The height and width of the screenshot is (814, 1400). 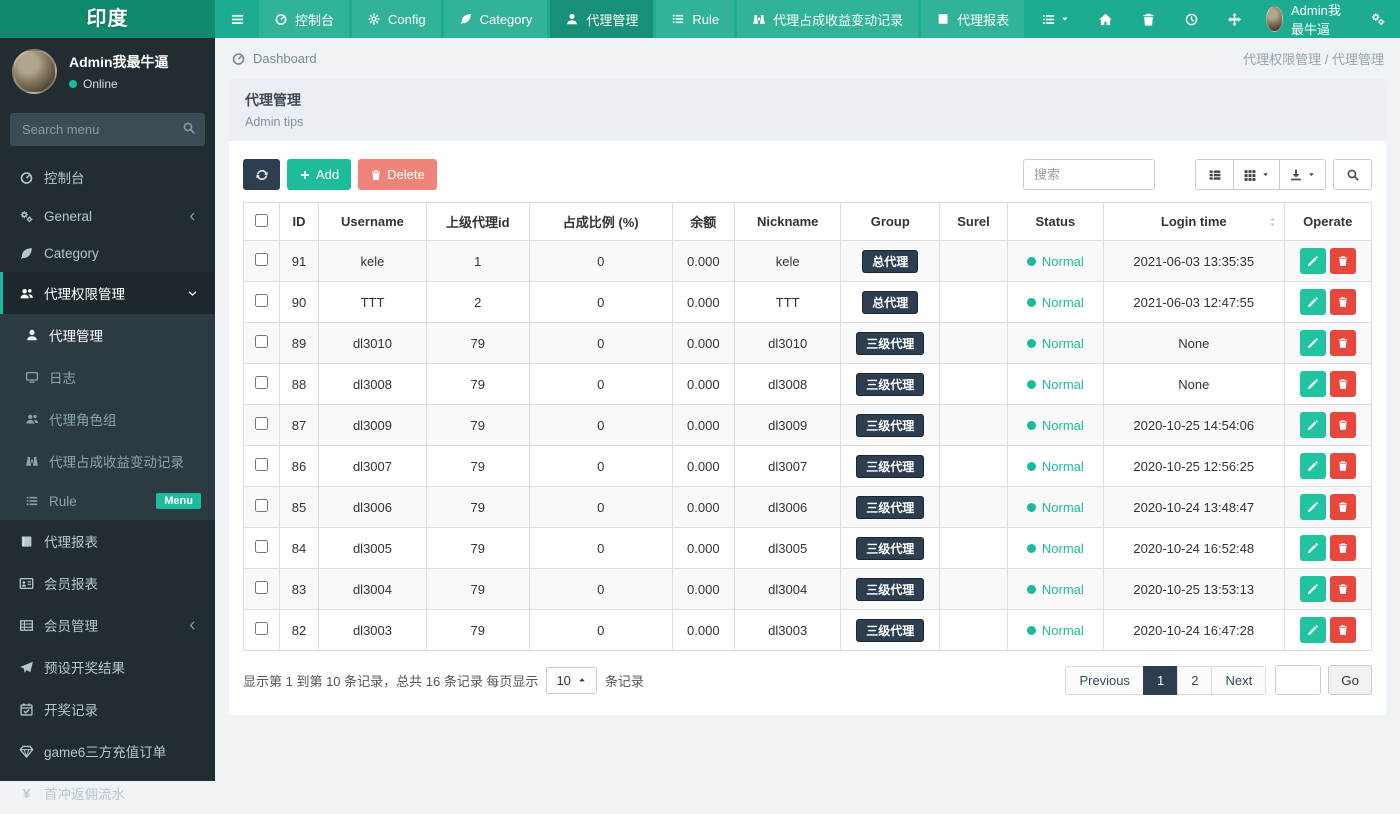 I want to click on sidebar-user-panel: Admin我最牛逼 Online, so click(x=107, y=71).